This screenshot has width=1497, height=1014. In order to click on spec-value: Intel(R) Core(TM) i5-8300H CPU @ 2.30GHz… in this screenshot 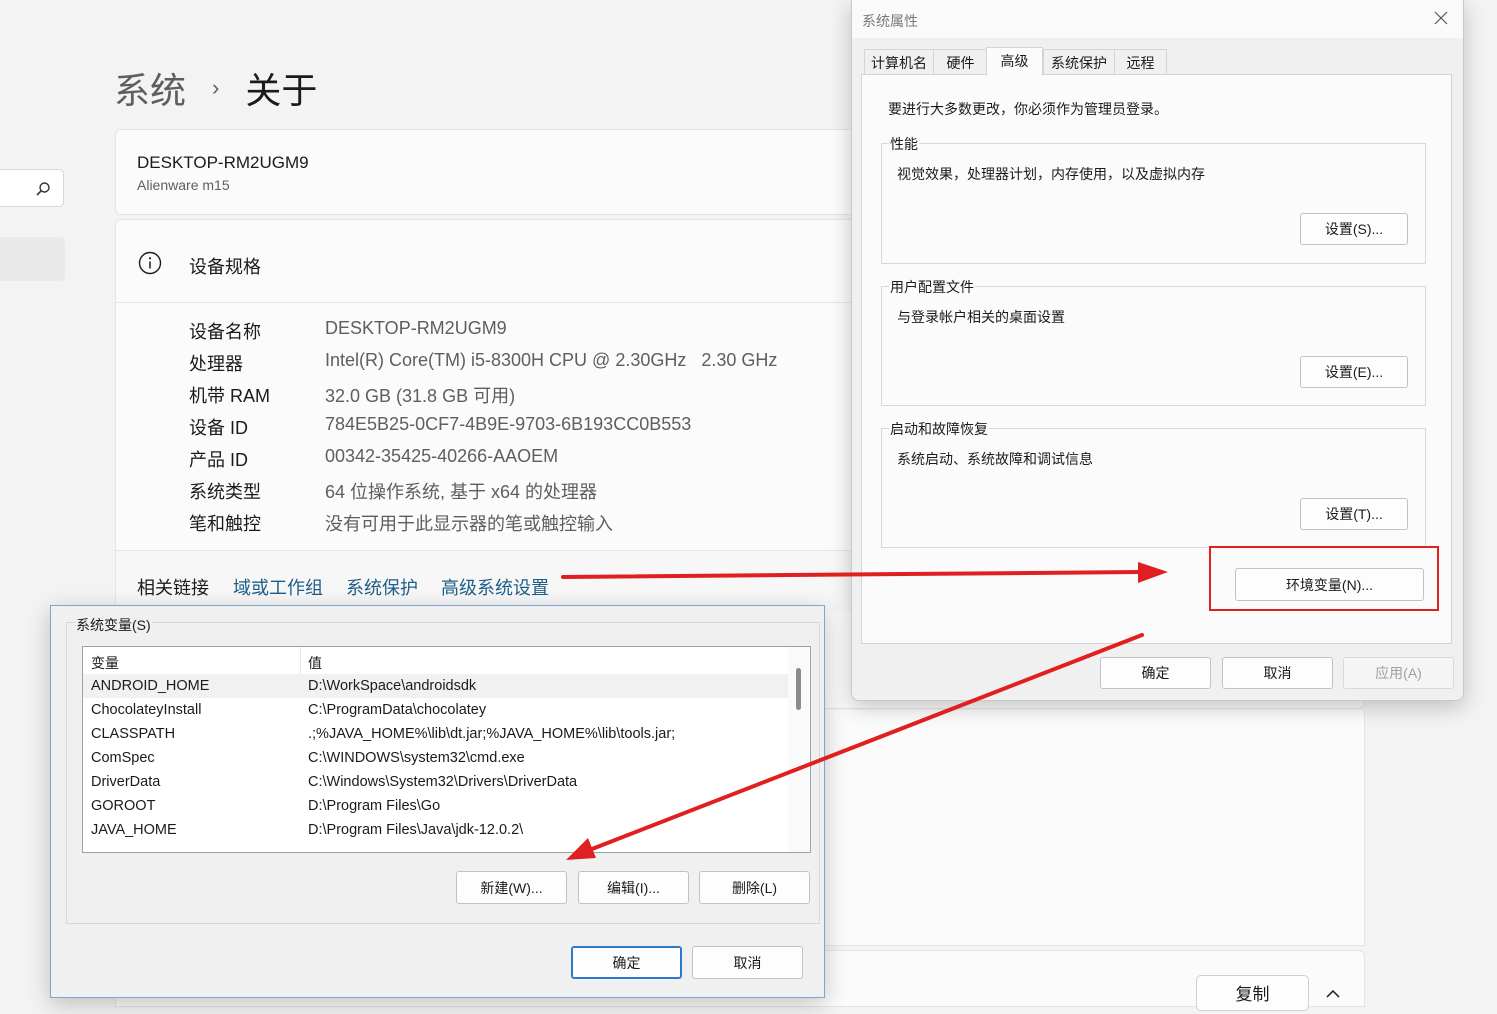, I will do `click(551, 360)`.